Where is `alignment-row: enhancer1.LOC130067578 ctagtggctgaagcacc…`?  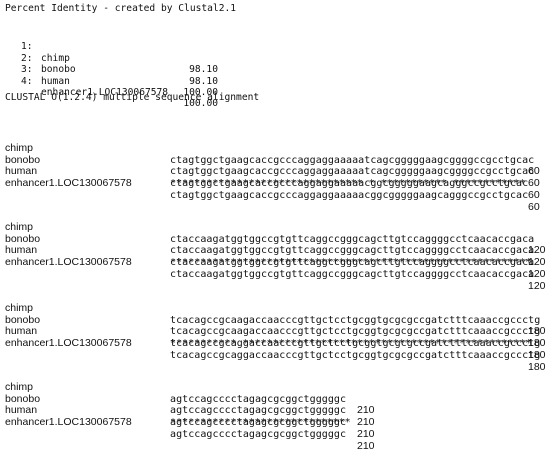
alignment-row: enhancer1.LOC130067578 ctagtggctgaagcacc… is located at coordinates (275, 189).